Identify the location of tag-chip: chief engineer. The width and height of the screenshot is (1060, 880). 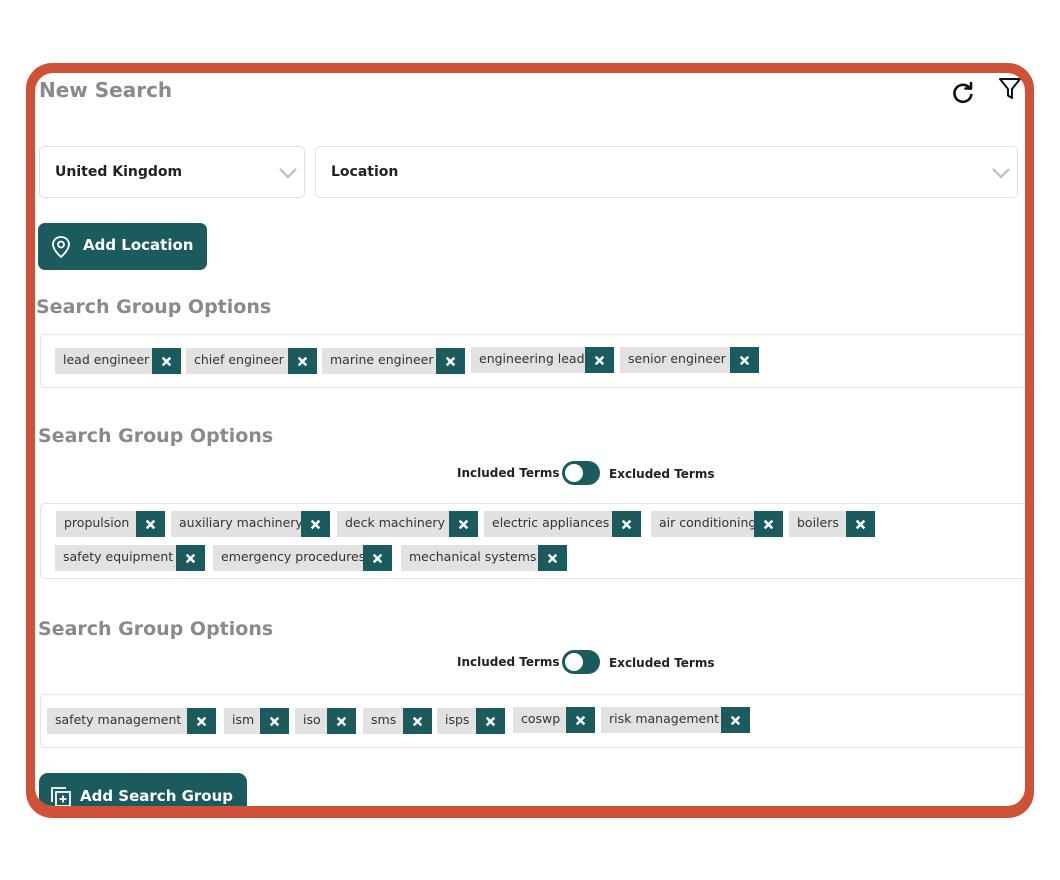
(251, 361).